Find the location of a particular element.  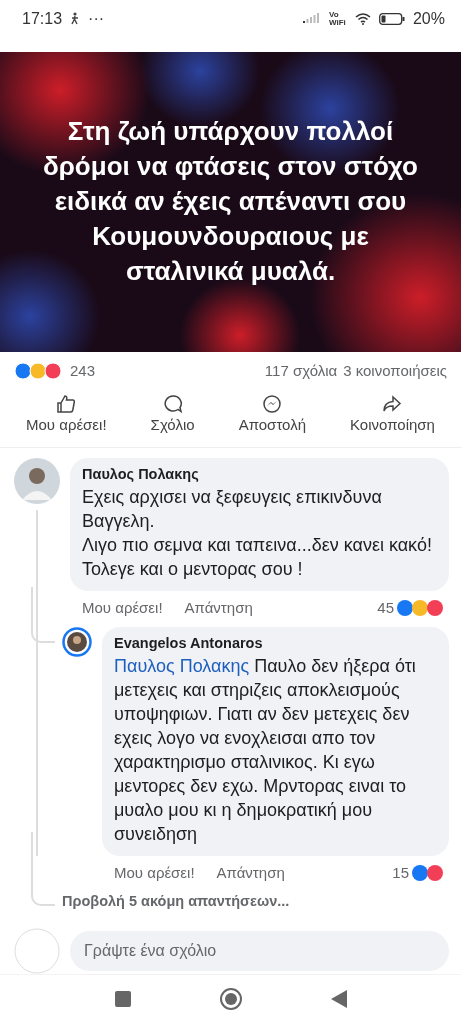

comment-text: Τολεγε και ο μεντορας σου ! is located at coordinates (193, 569).